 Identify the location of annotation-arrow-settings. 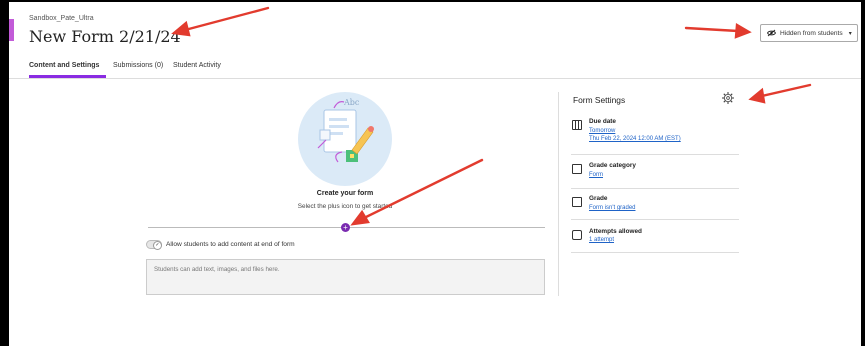
(786, 90).